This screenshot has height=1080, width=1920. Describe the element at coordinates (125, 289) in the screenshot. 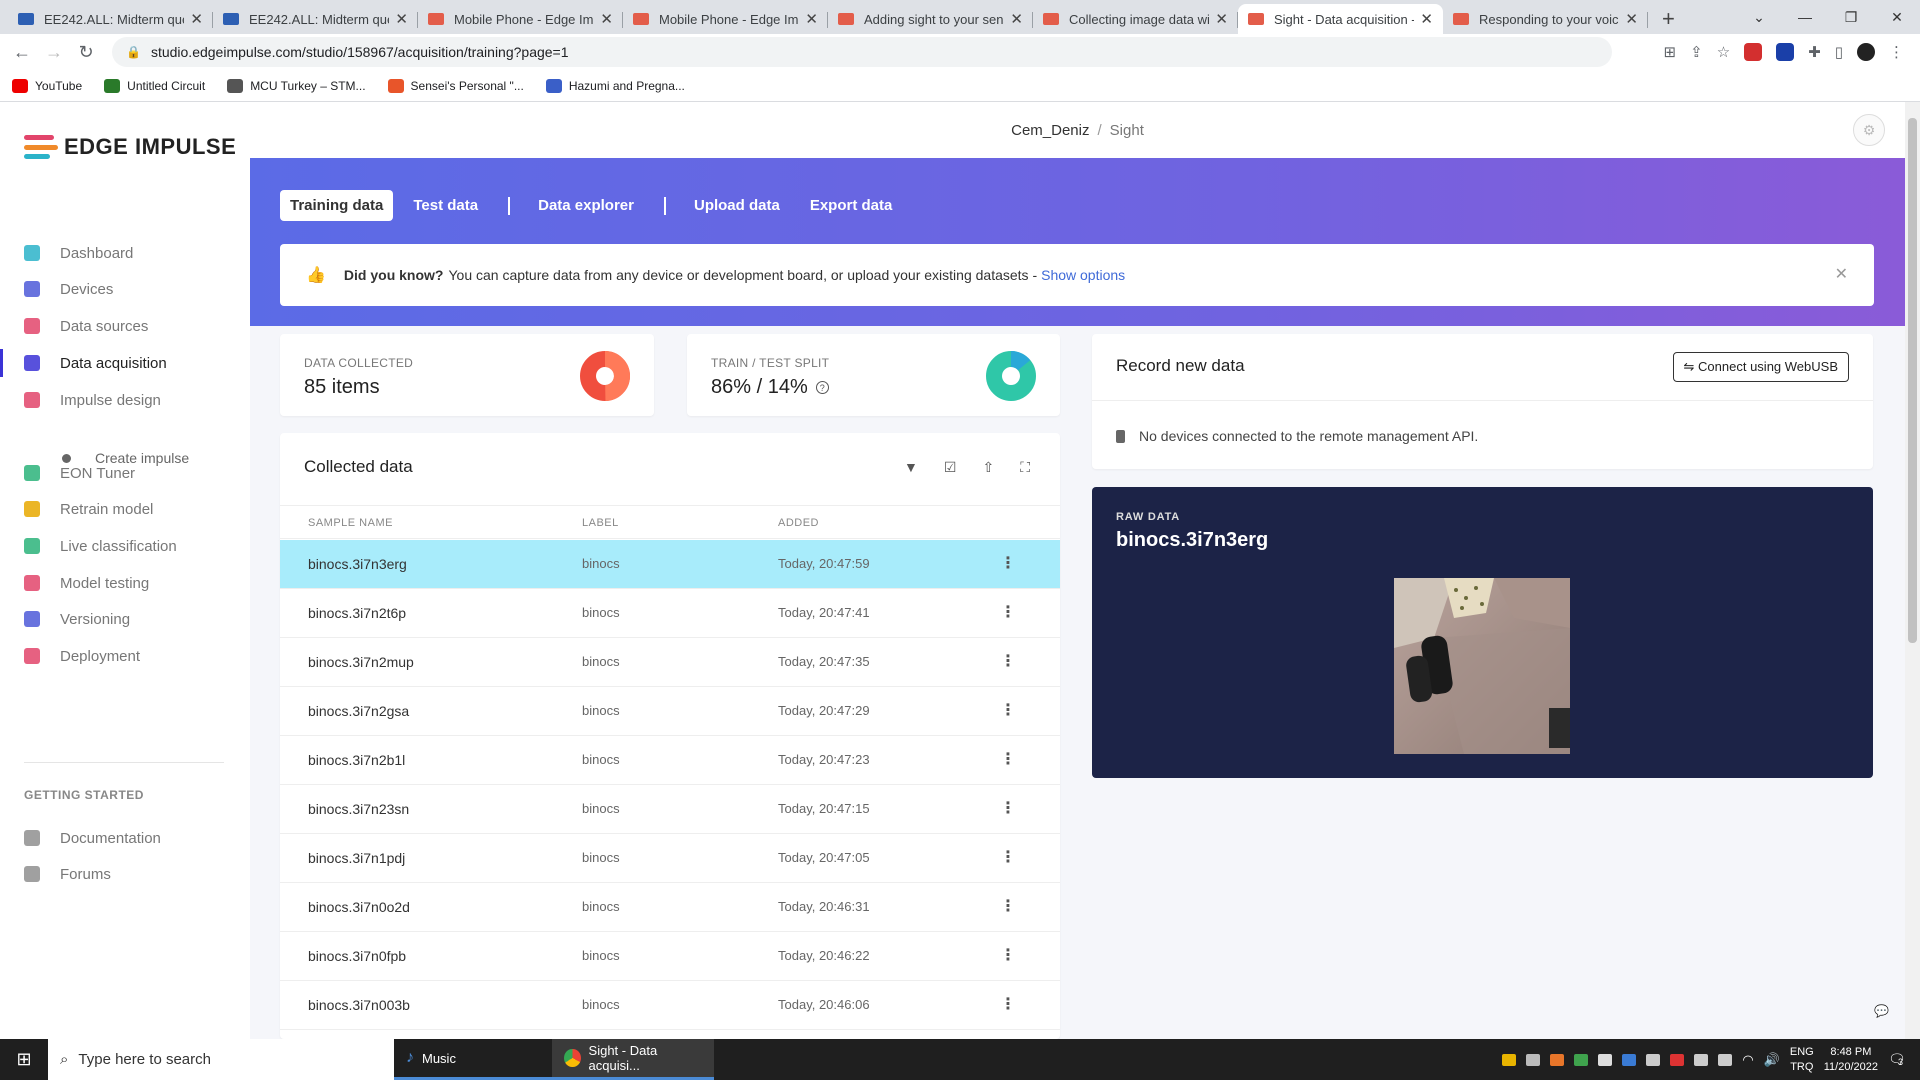

I see `sidebar-item-devices: Devices` at that location.